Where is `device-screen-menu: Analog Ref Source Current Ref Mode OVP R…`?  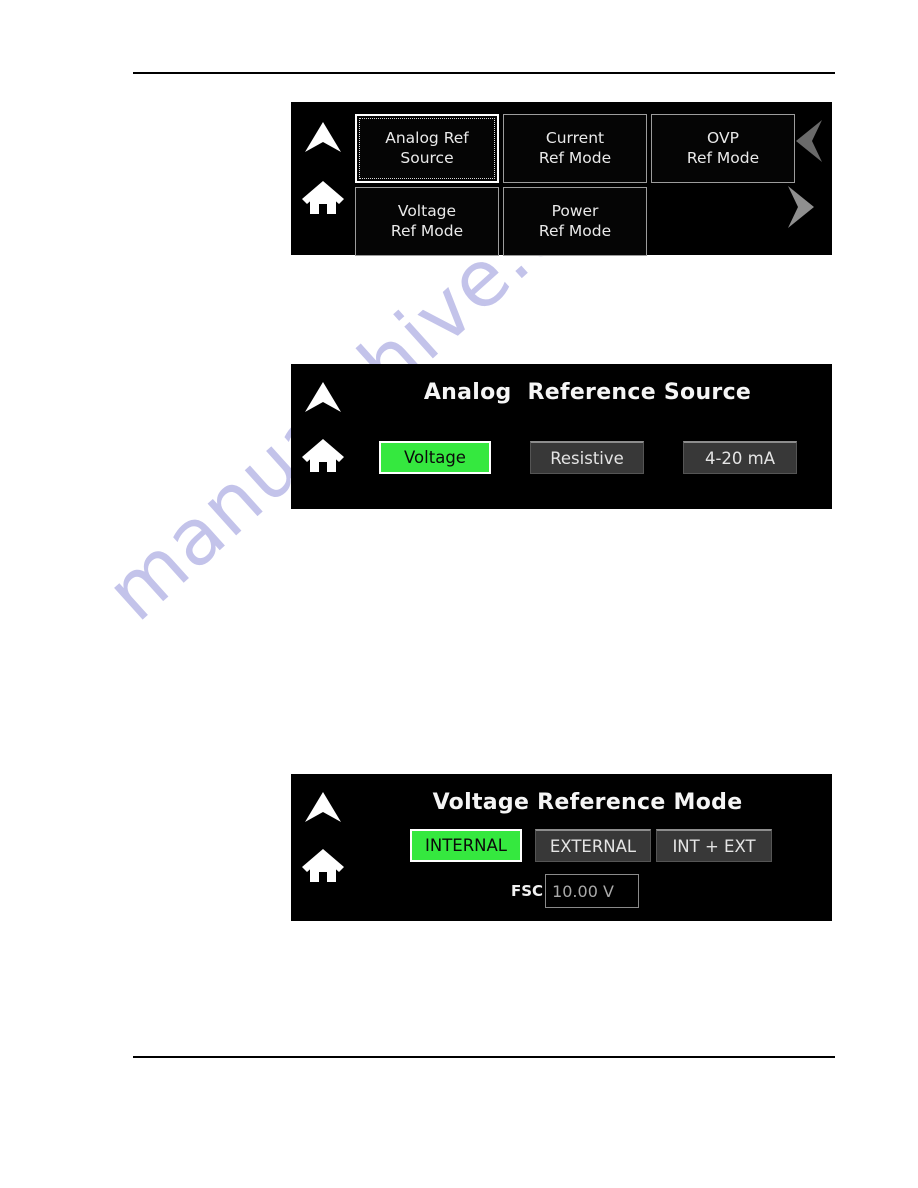
device-screen-menu: Analog Ref Source Current Ref Mode OVP R… is located at coordinates (561, 179).